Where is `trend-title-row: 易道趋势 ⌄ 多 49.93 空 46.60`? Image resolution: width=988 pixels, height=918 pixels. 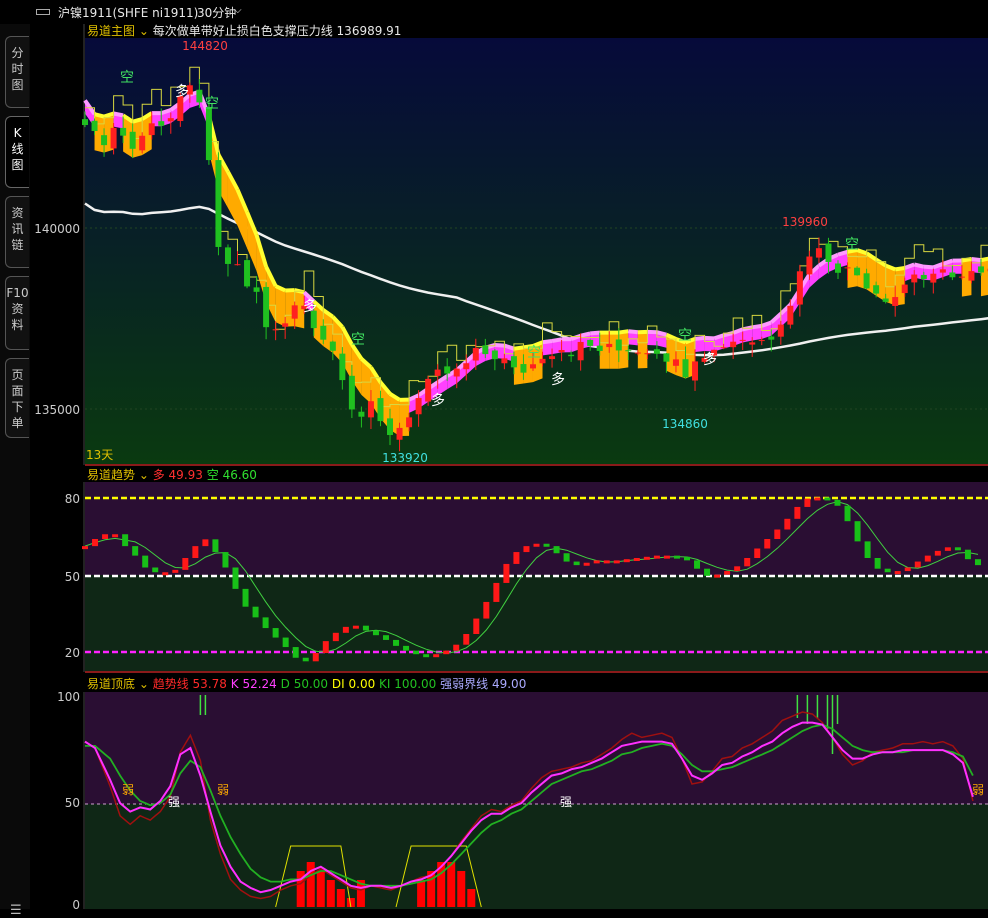 trend-title-row: 易道趋势 ⌄ 多 49.93 空 46.60 is located at coordinates (172, 475).